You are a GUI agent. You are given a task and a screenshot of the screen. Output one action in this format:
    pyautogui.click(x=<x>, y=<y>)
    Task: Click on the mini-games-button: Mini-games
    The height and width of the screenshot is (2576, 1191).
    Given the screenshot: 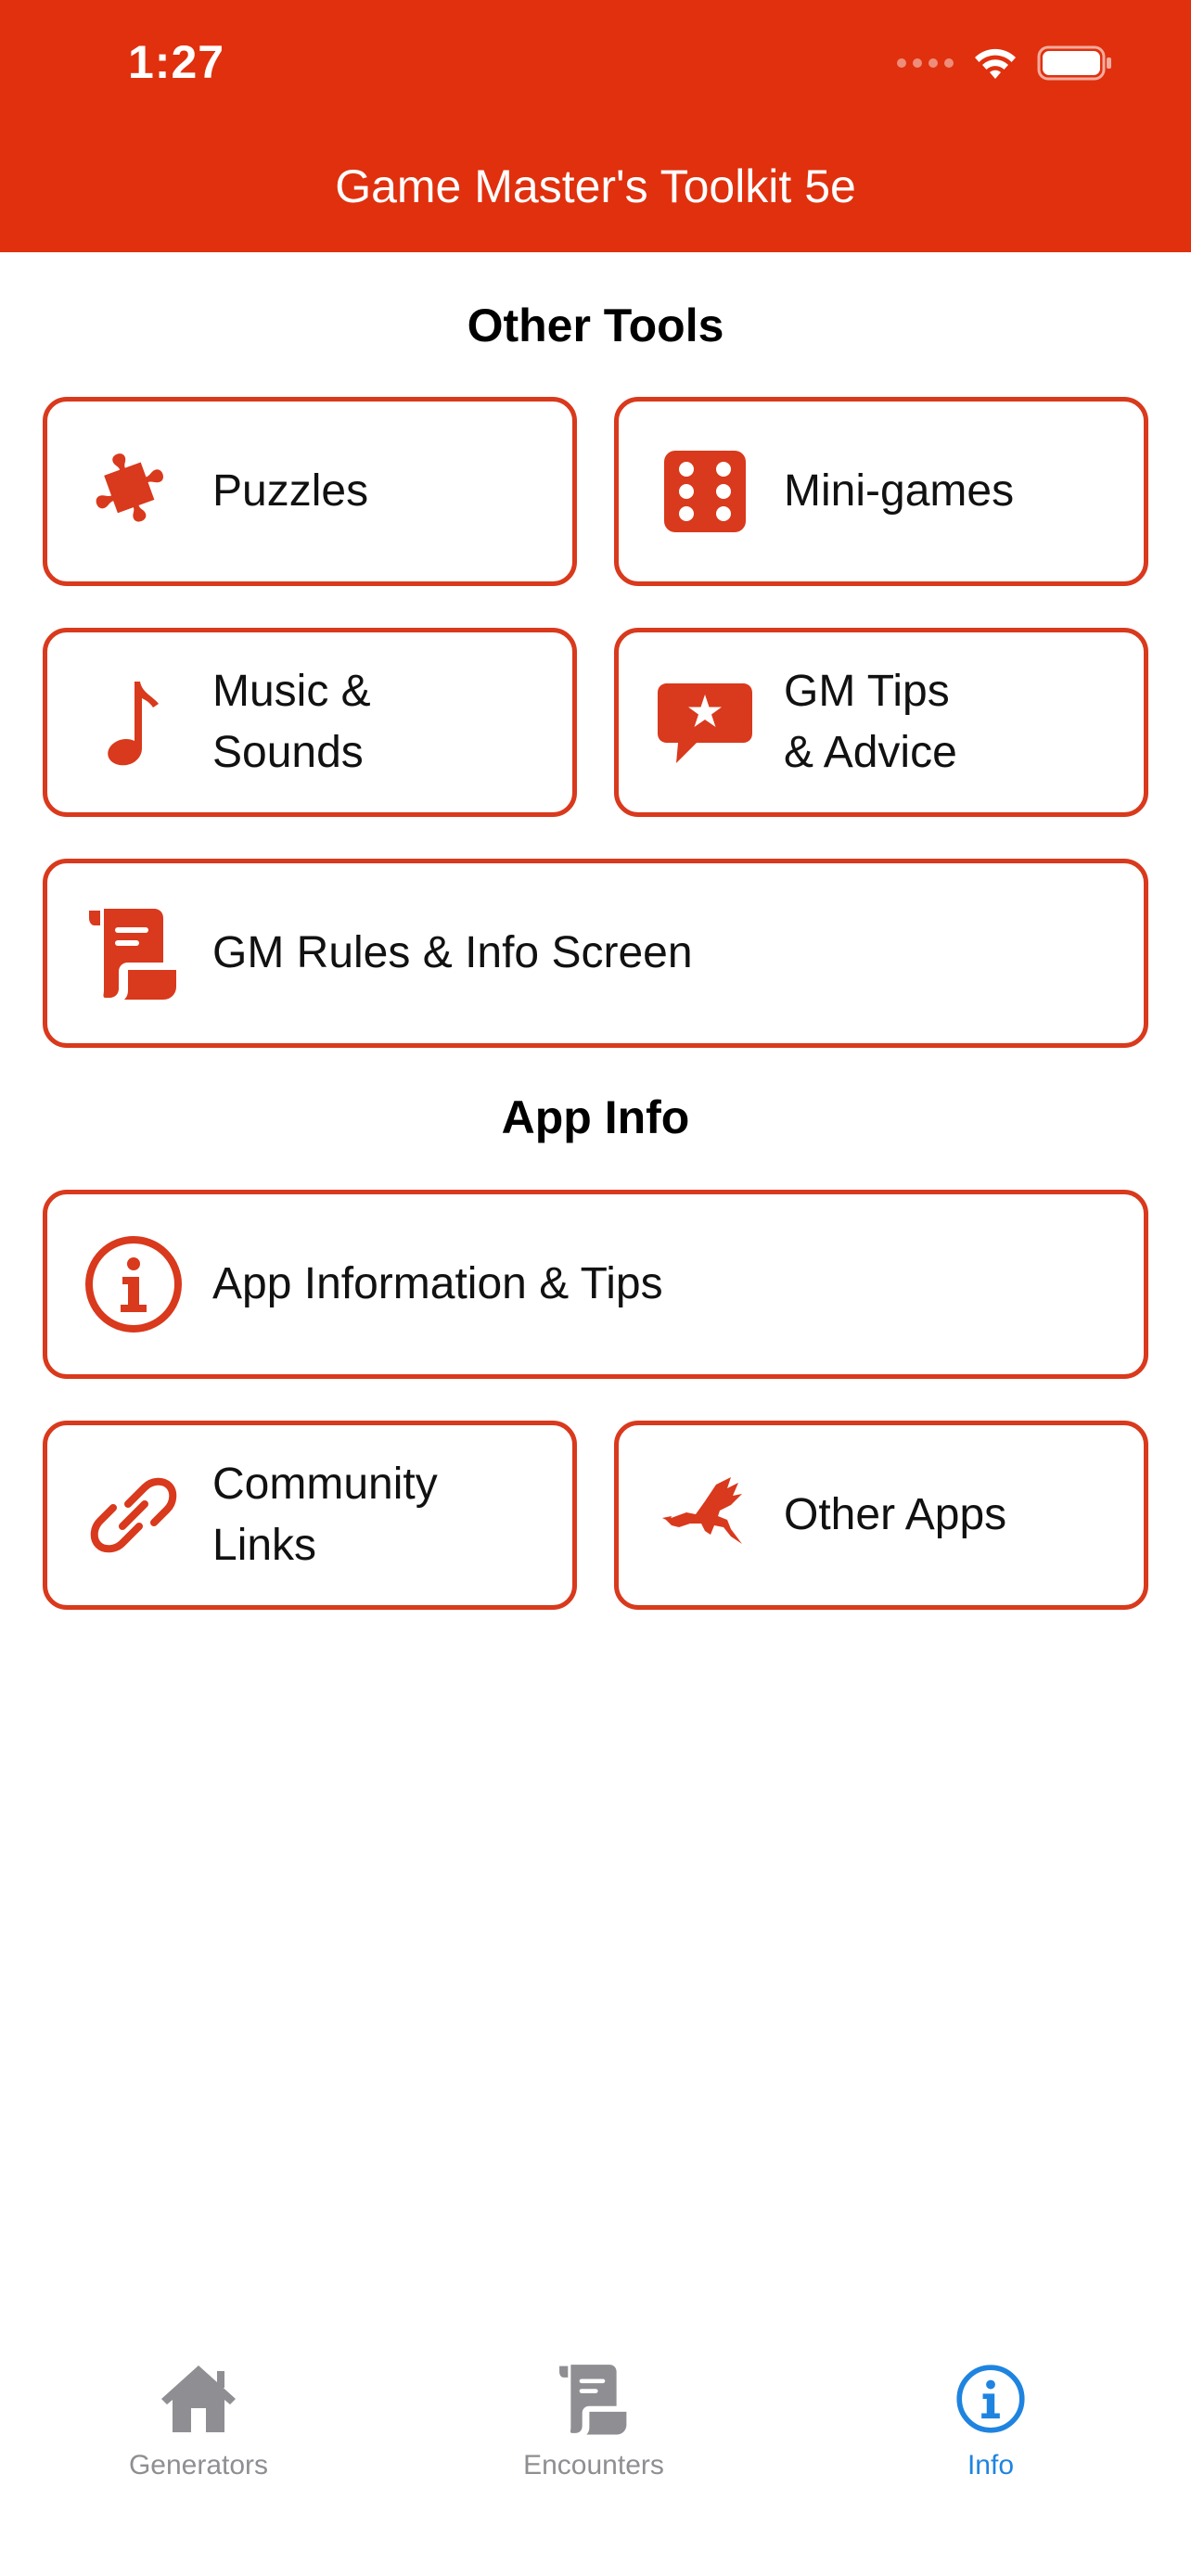 What is the action you would take?
    pyautogui.click(x=881, y=492)
    